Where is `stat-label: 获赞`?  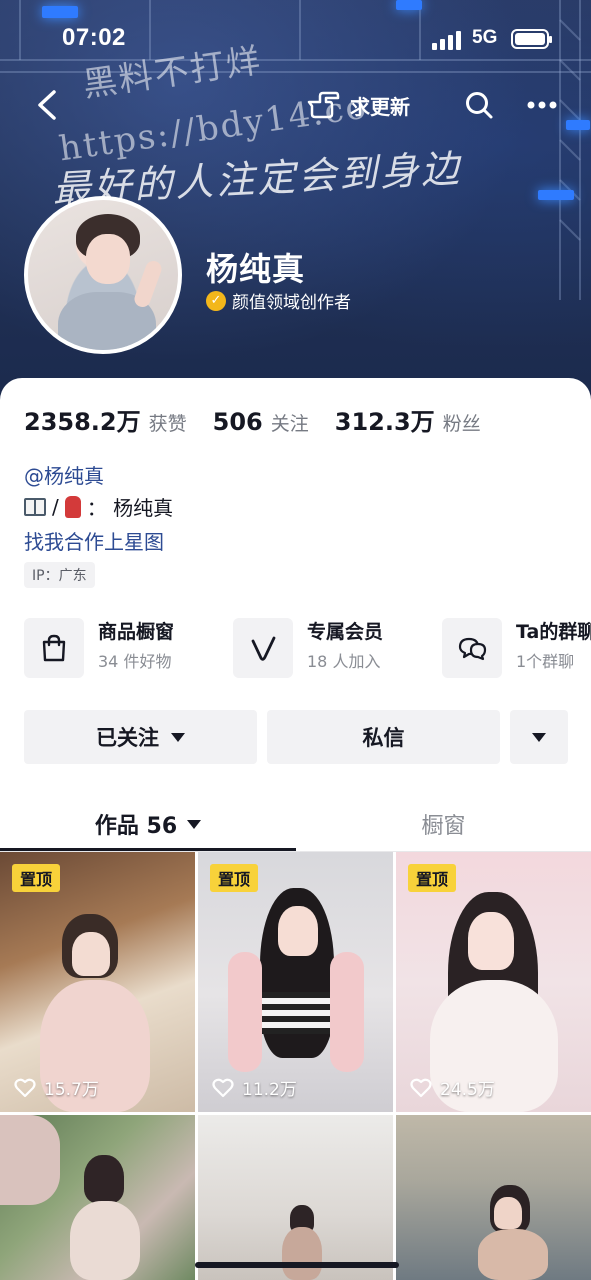
stat-label: 获赞 is located at coordinates (167, 424).